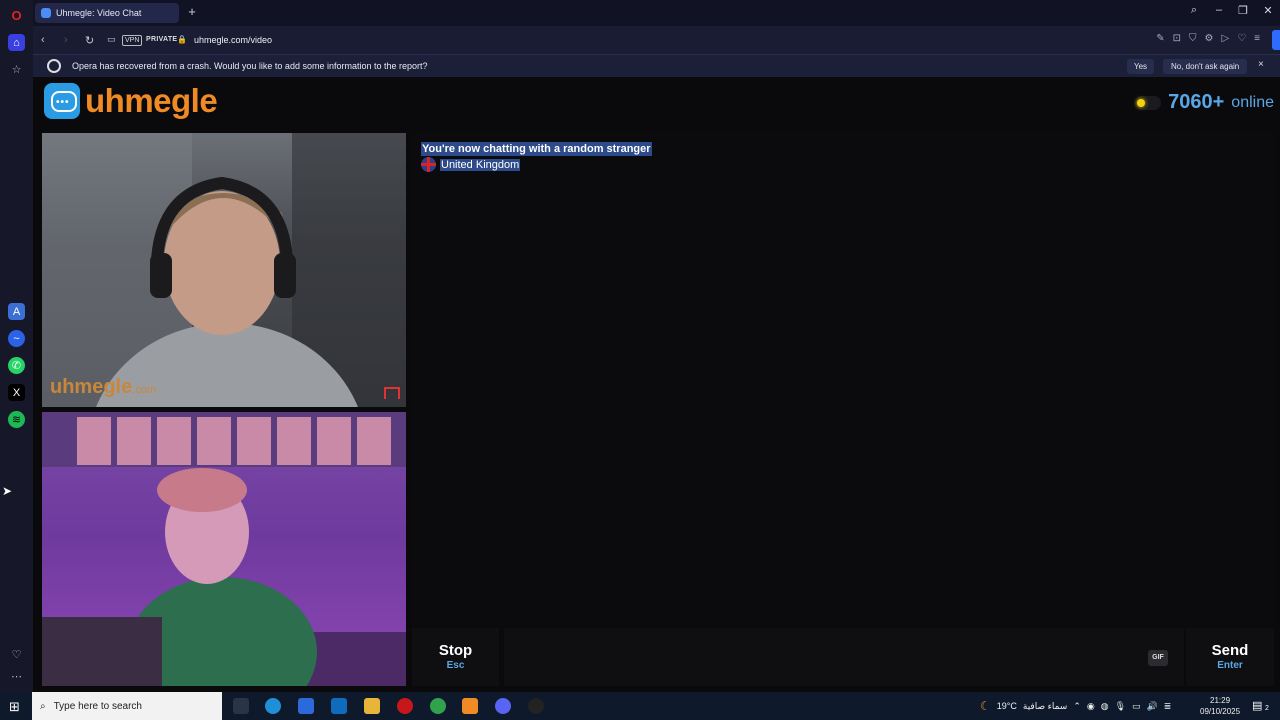 This screenshot has width=1280, height=720. Describe the element at coordinates (372, 706) in the screenshot. I see `file-explorer-icon` at that location.